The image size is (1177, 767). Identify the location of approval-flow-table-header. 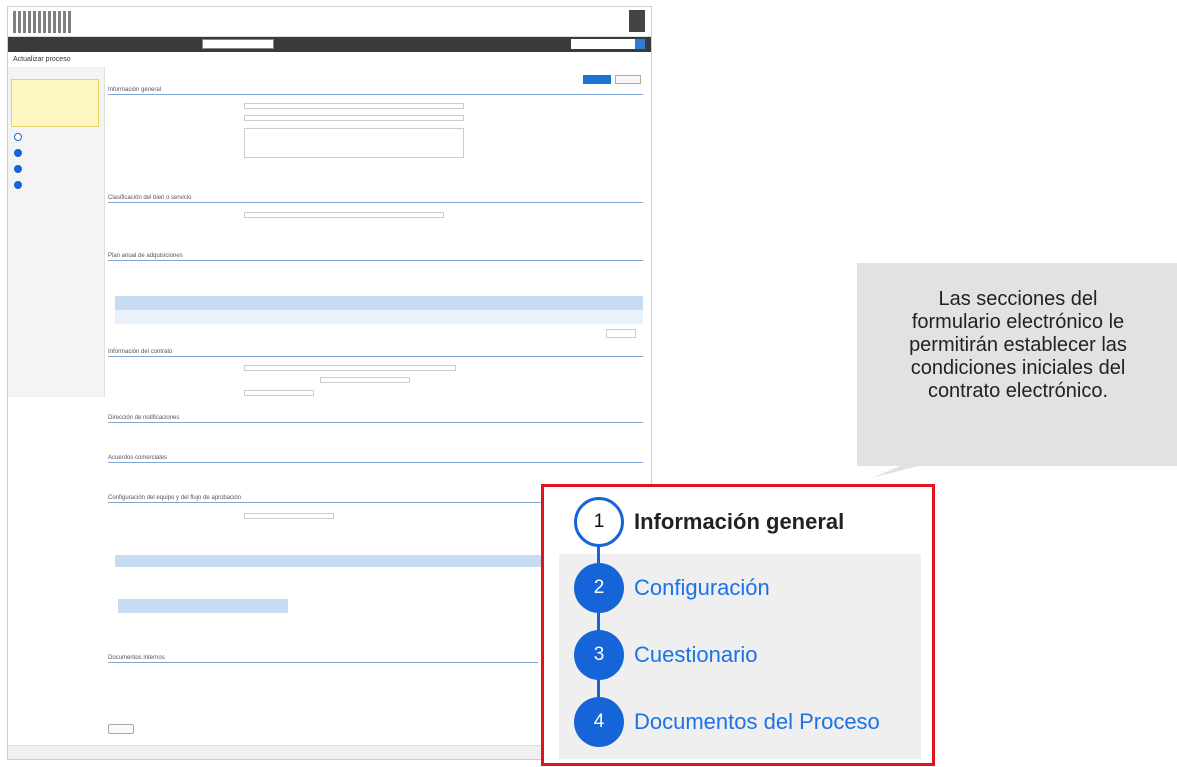
(330, 561).